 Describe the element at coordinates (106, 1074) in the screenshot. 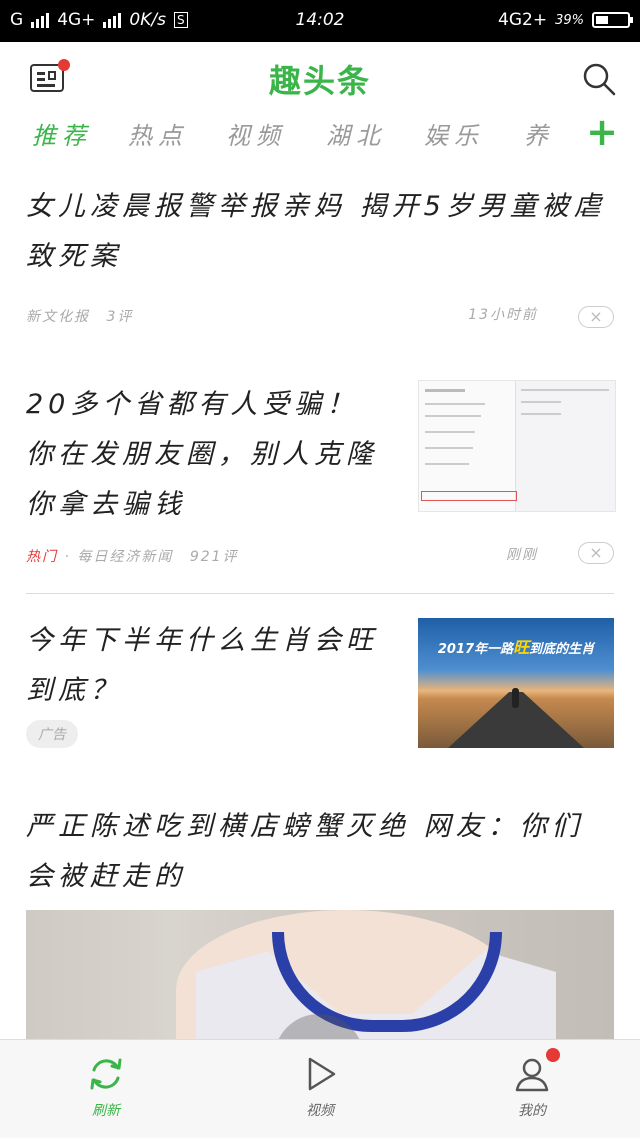

I see `refresh-icon` at that location.